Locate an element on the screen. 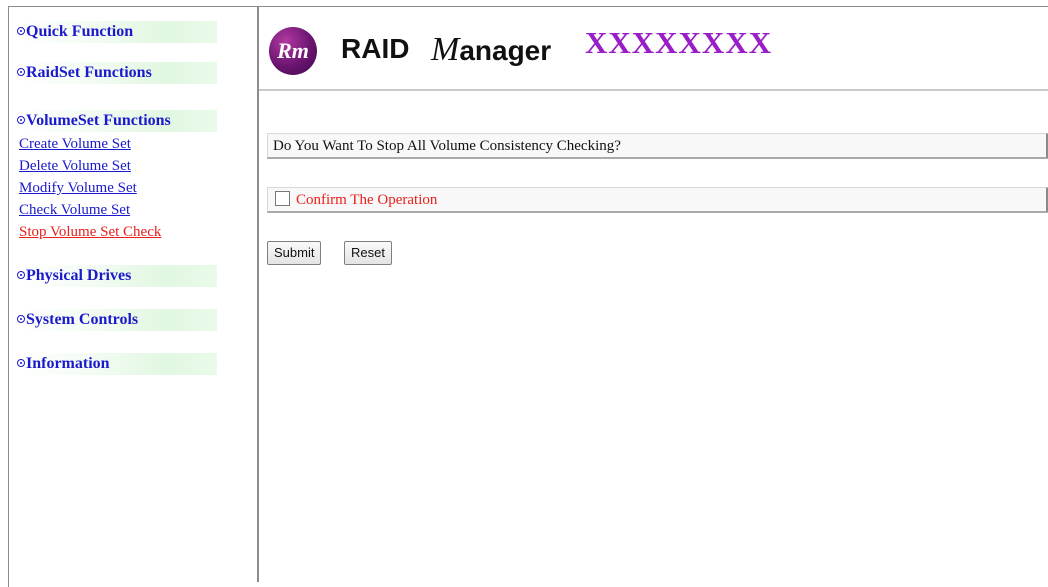  nav-section-label: RaidSet Functions is located at coordinates (89, 72).